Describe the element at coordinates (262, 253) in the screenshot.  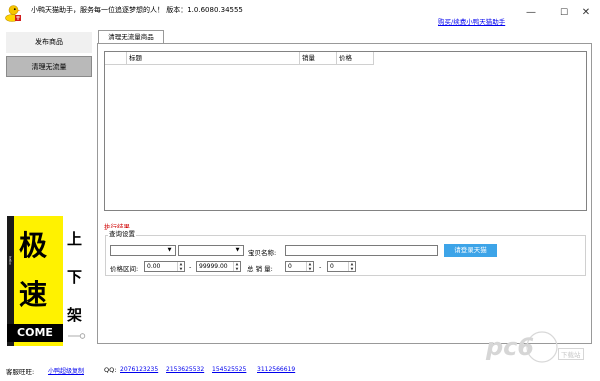
I see `baobei-name-label: 宝贝名称:` at that location.